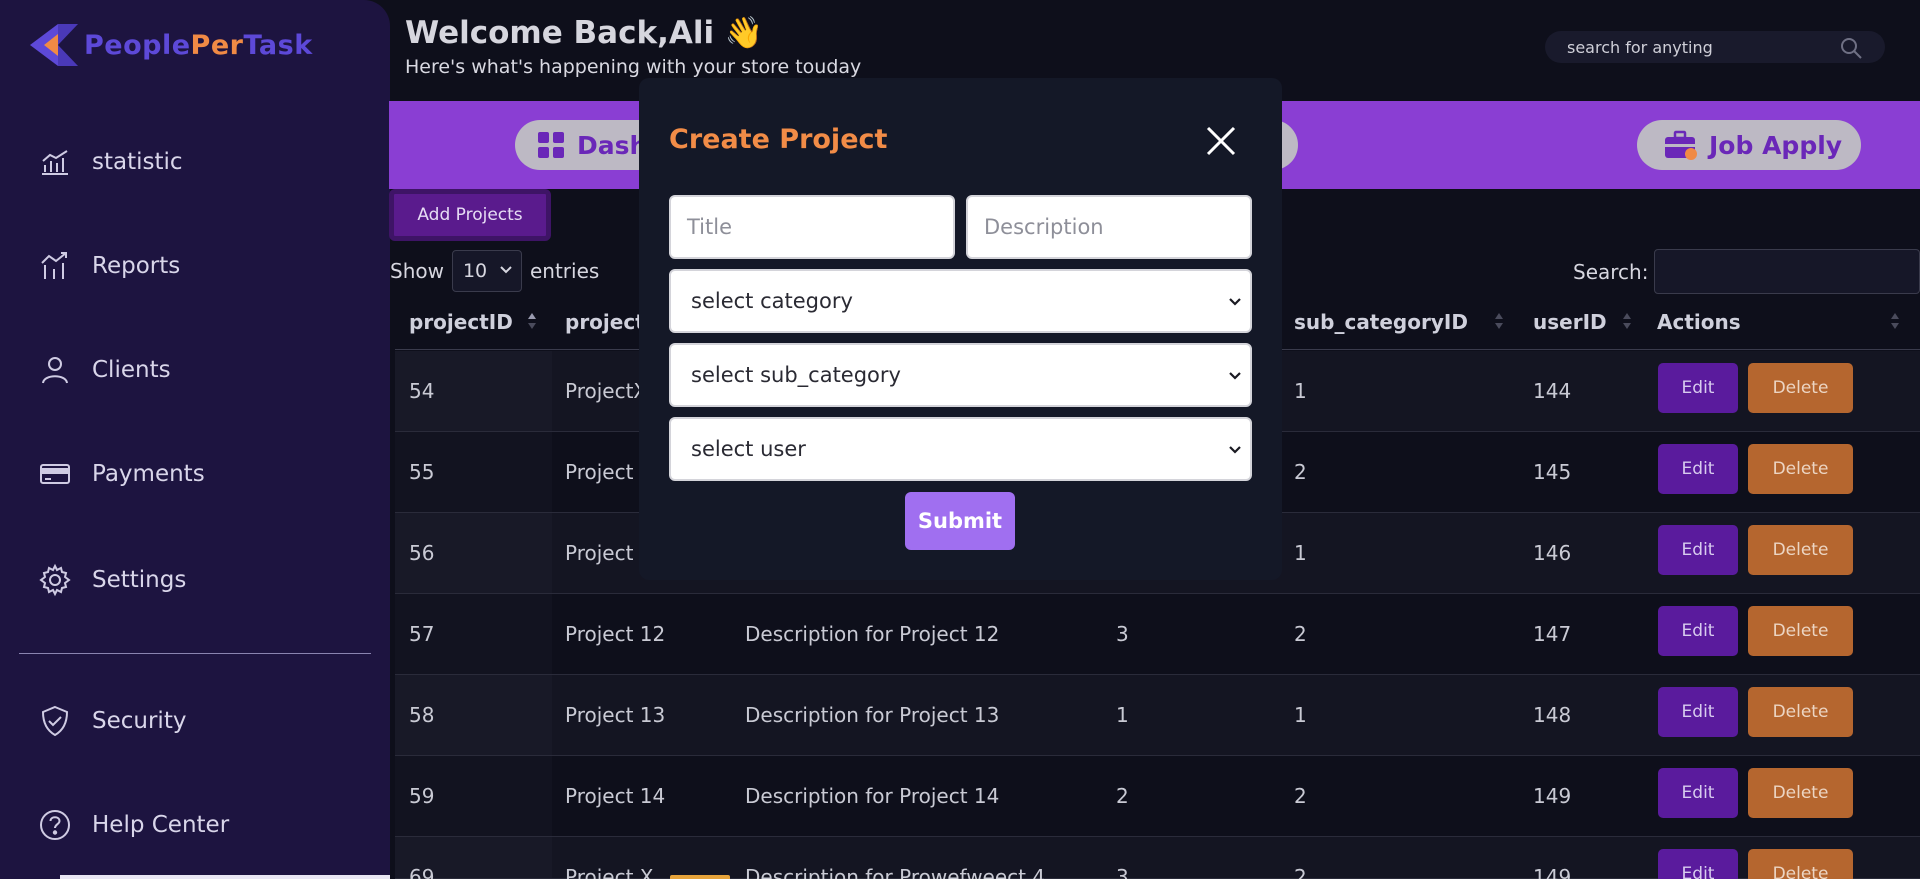 The width and height of the screenshot is (1920, 879). What do you see at coordinates (1699, 322) in the screenshot?
I see `column-header-actions: Actions` at bounding box center [1699, 322].